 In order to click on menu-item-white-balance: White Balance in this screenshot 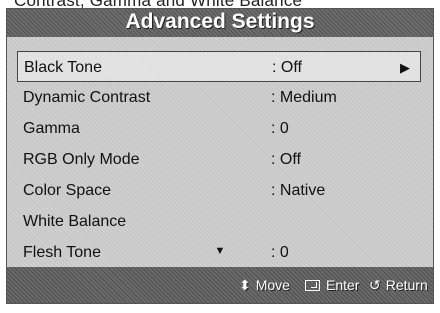, I will do `click(219, 221)`.